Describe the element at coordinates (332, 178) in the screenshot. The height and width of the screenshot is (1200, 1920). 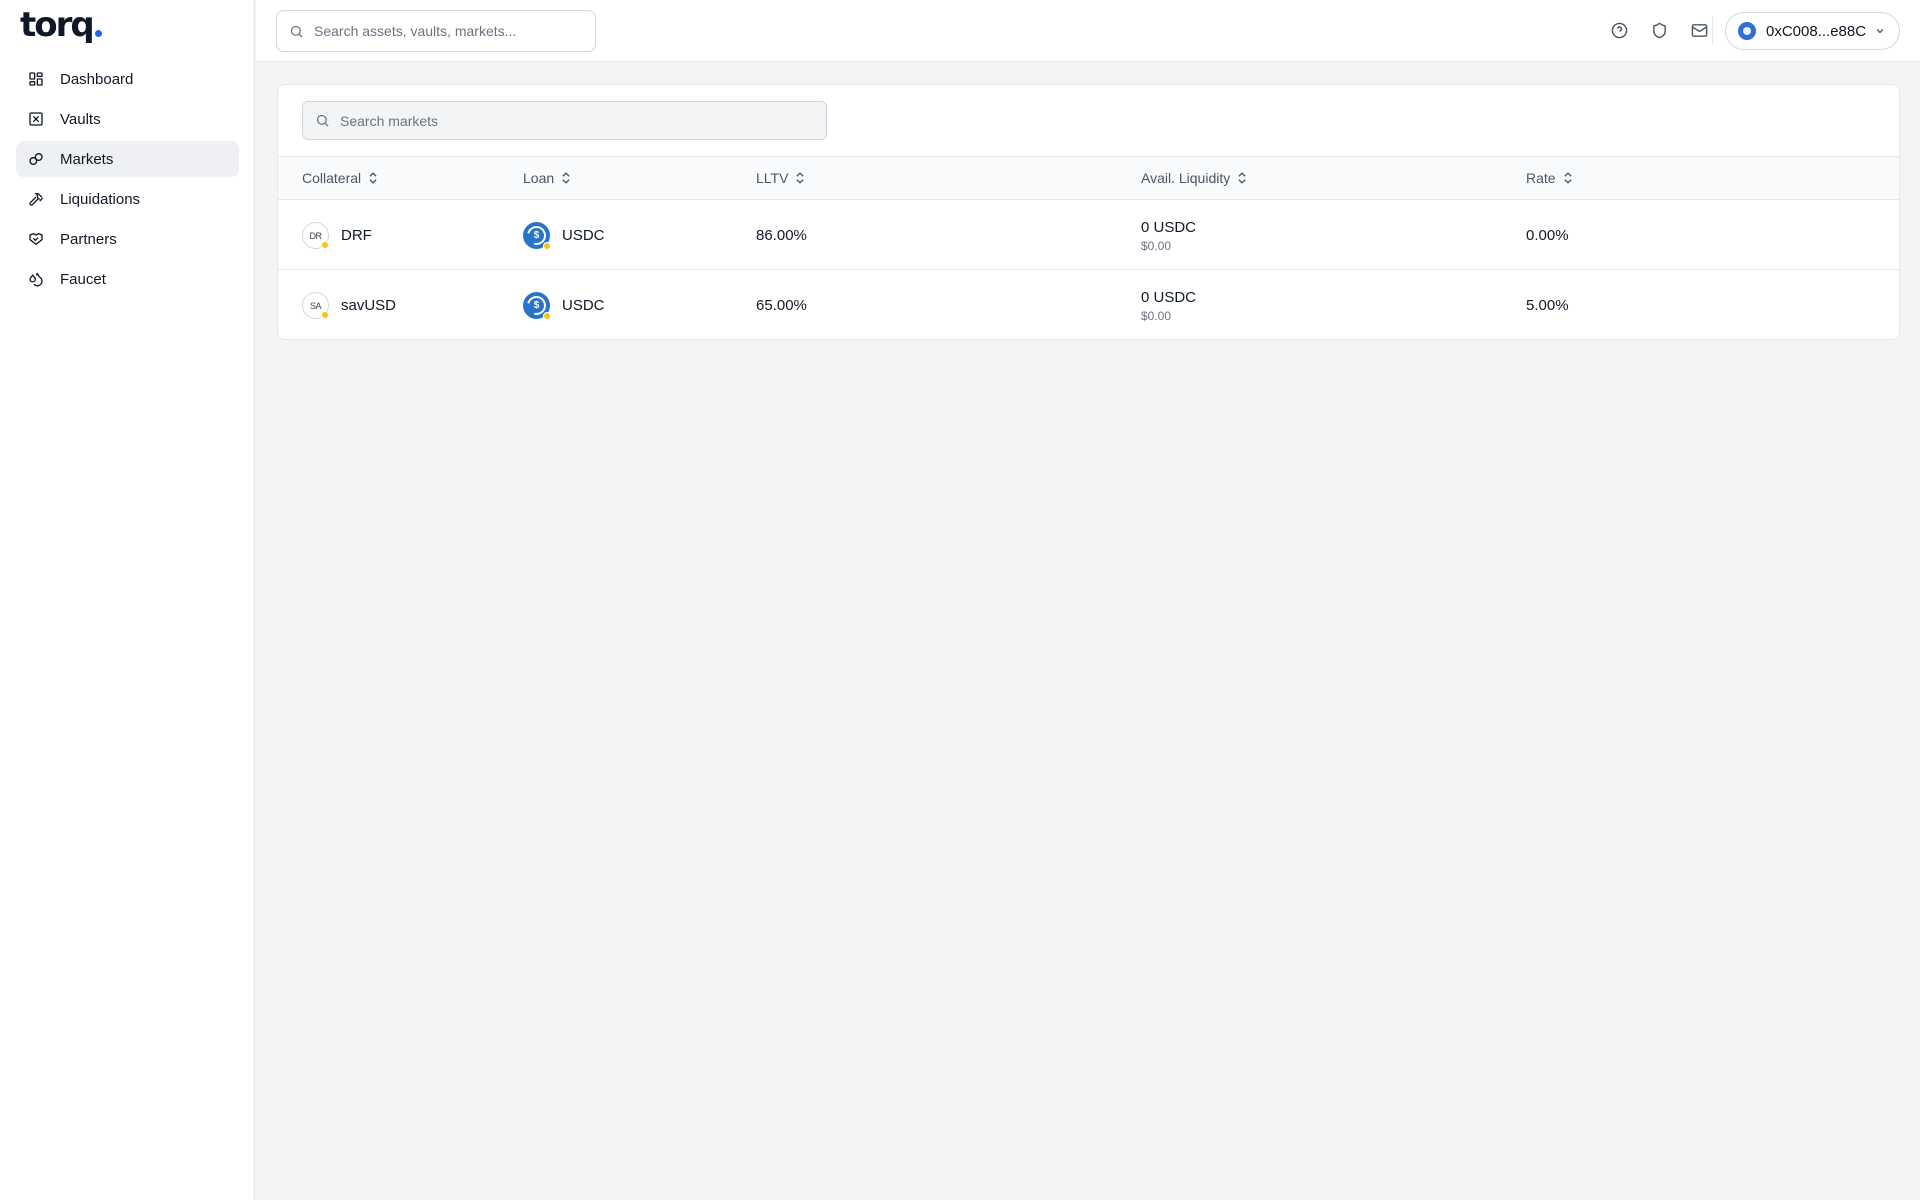
I see `column-label: Collateral` at that location.